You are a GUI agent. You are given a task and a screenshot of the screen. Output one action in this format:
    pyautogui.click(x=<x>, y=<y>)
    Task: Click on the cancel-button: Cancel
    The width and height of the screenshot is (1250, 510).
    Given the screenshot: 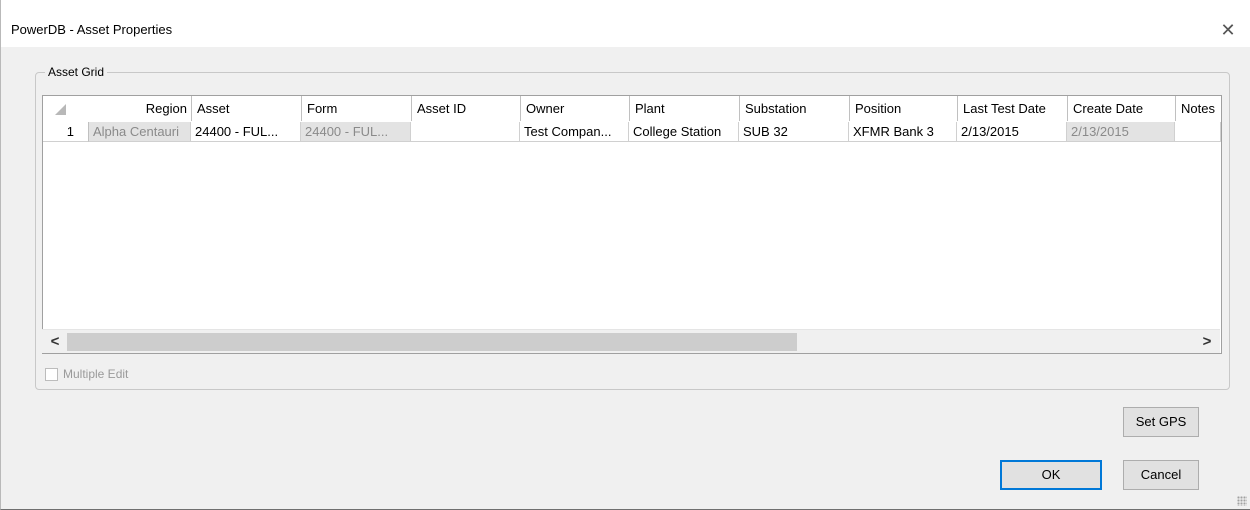 What is the action you would take?
    pyautogui.click(x=1161, y=475)
    